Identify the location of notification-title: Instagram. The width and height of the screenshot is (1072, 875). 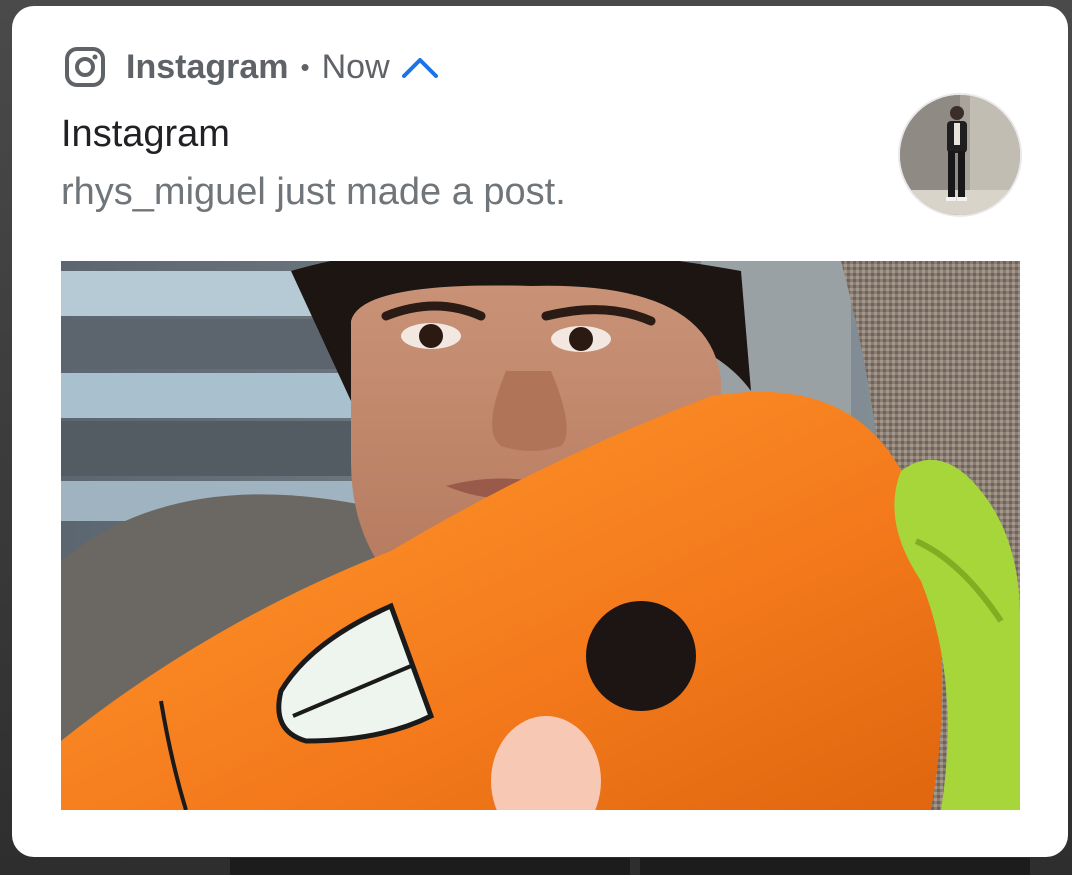
(145, 134).